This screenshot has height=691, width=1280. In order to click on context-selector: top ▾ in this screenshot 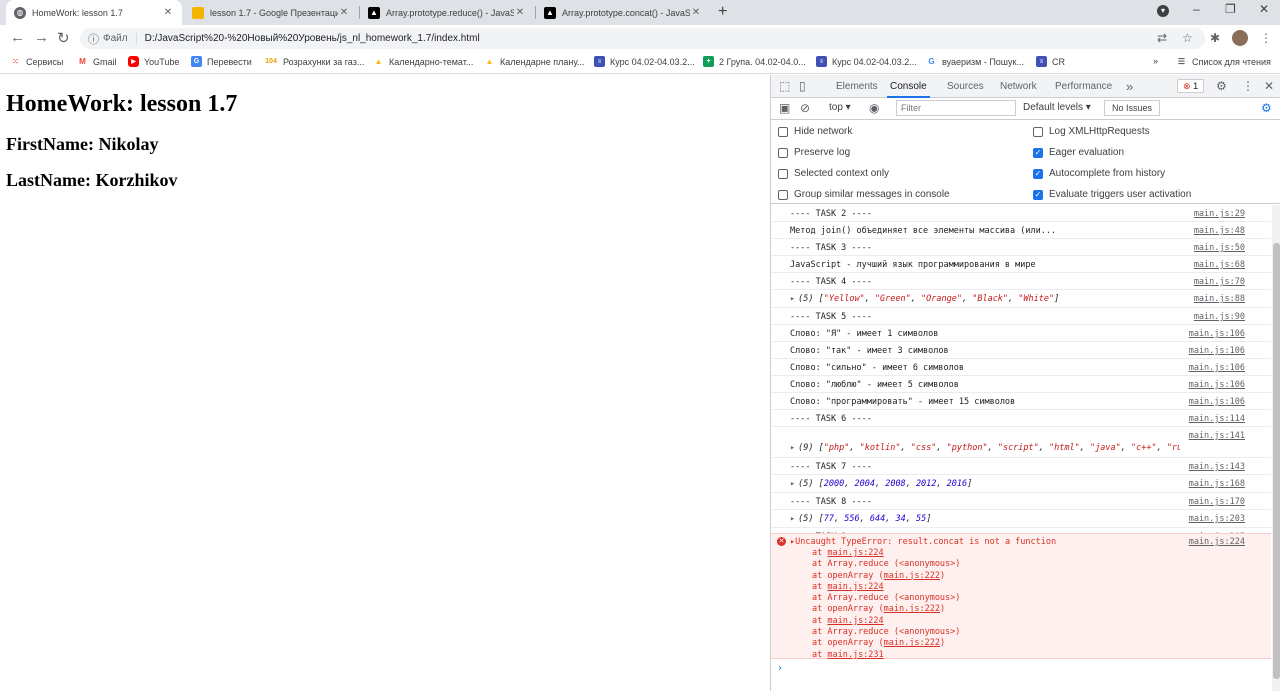, I will do `click(840, 107)`.